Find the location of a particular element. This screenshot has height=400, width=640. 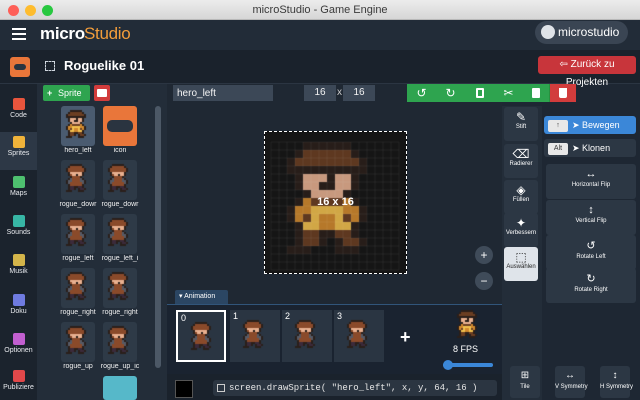

fps-slider-handle is located at coordinates (448, 365).